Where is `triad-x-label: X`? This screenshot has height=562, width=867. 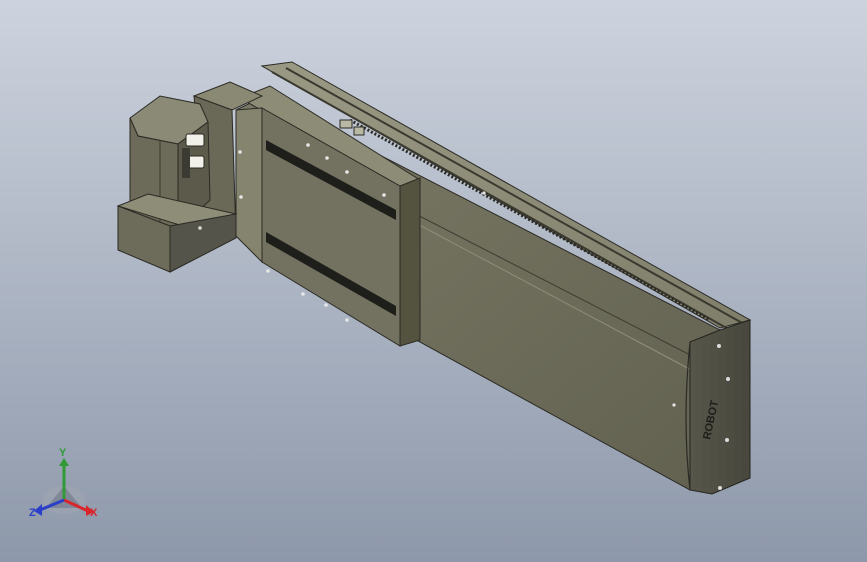
triad-x-label: X is located at coordinates (94, 513).